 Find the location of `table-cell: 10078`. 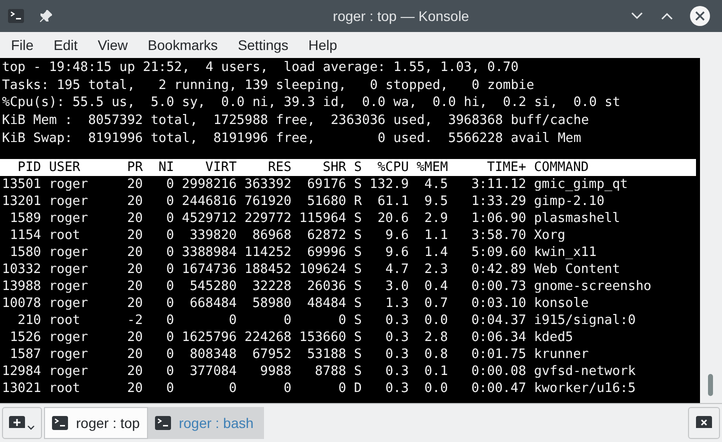

table-cell: 10078 is located at coordinates (22, 303).